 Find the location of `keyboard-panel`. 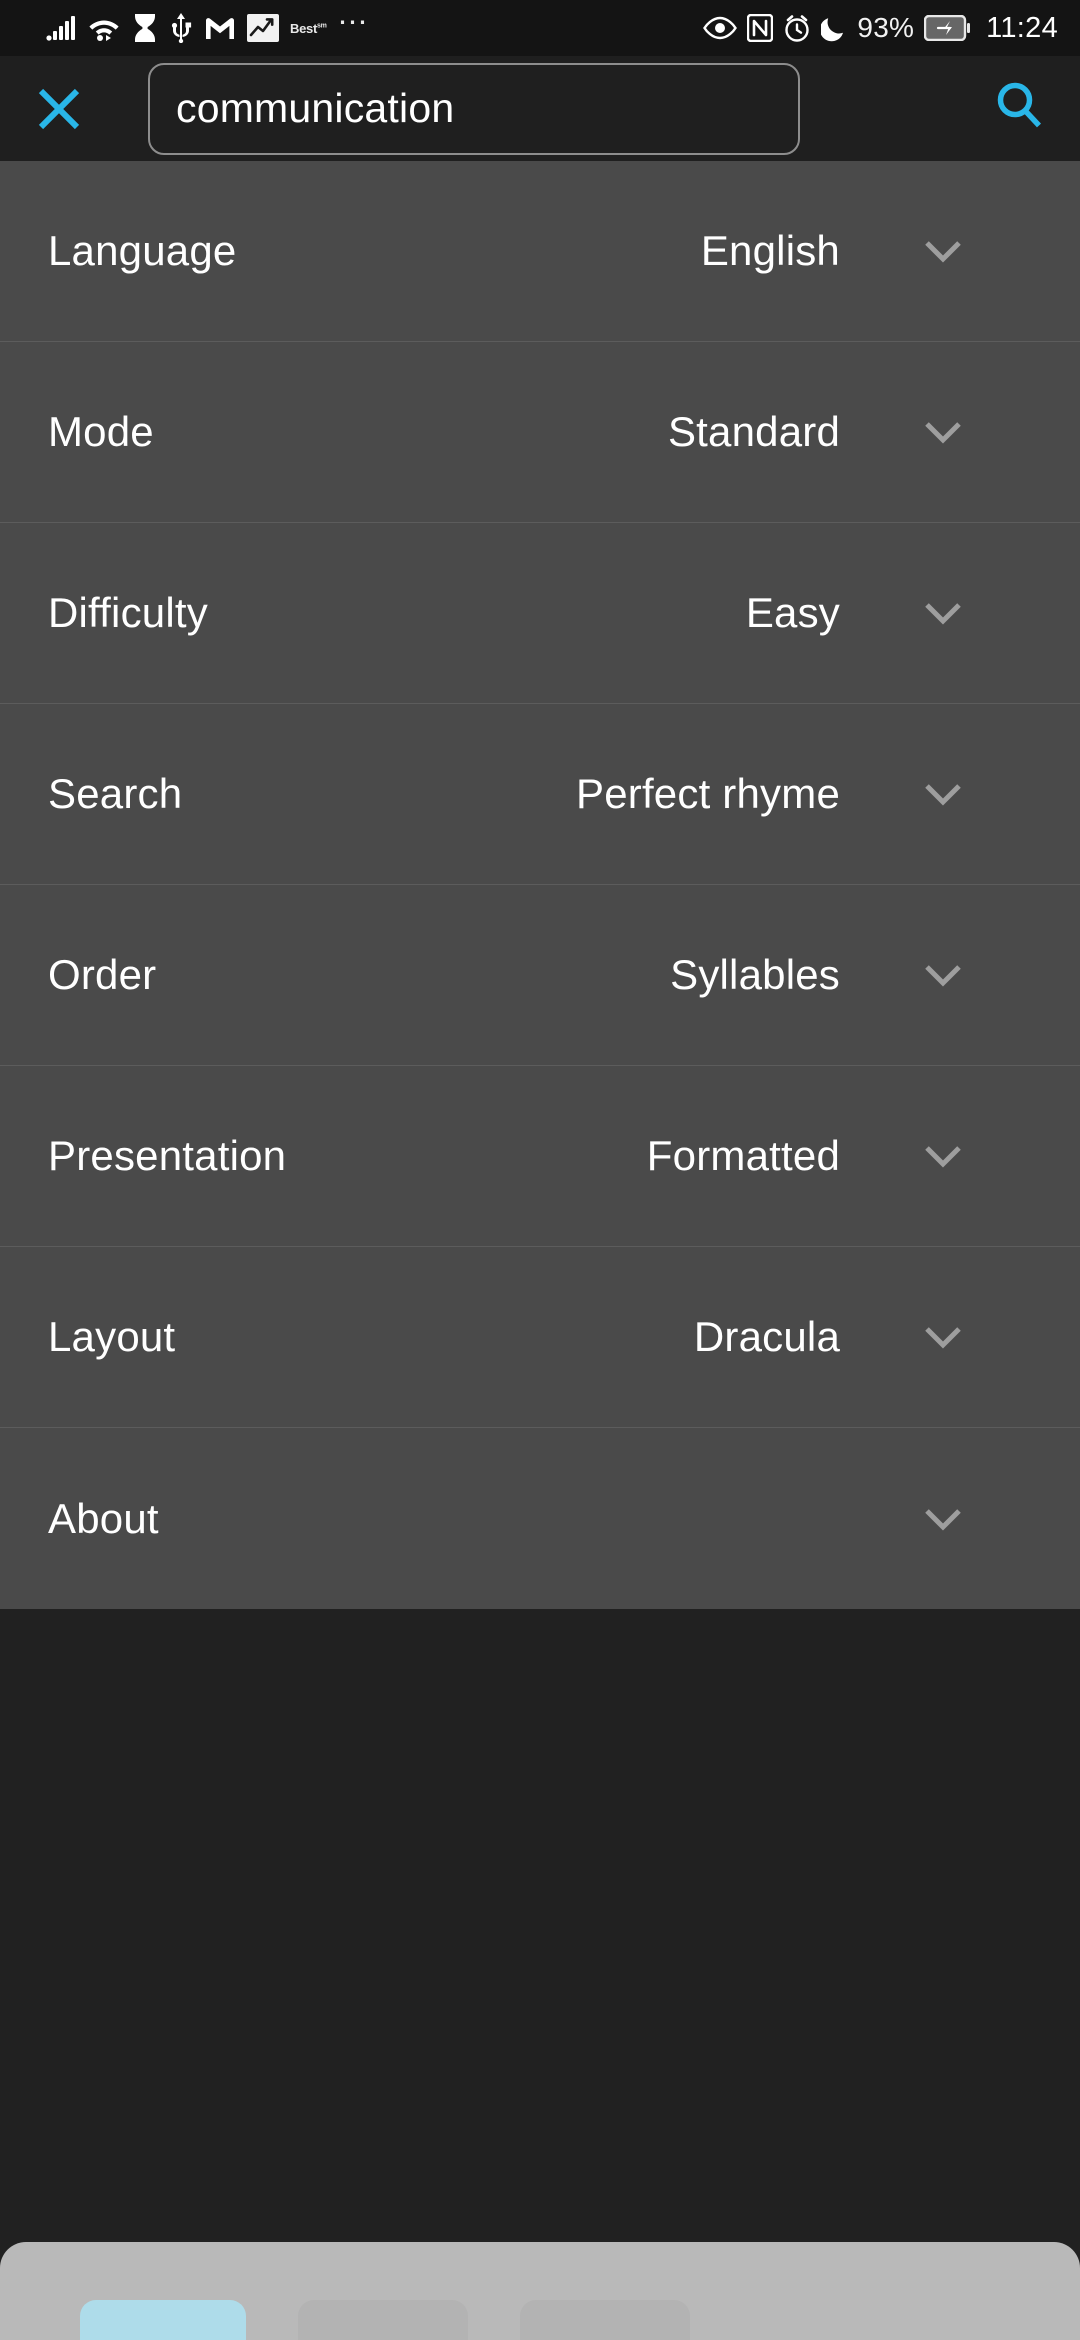

keyboard-panel is located at coordinates (540, 2291).